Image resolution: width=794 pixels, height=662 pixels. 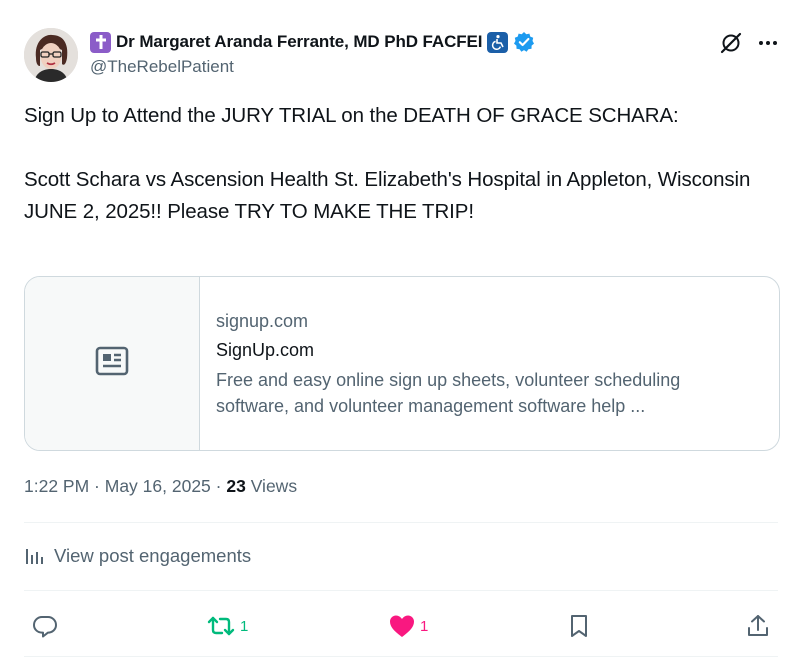 I want to click on author-handle: @TheRebelPatient, so click(x=162, y=67).